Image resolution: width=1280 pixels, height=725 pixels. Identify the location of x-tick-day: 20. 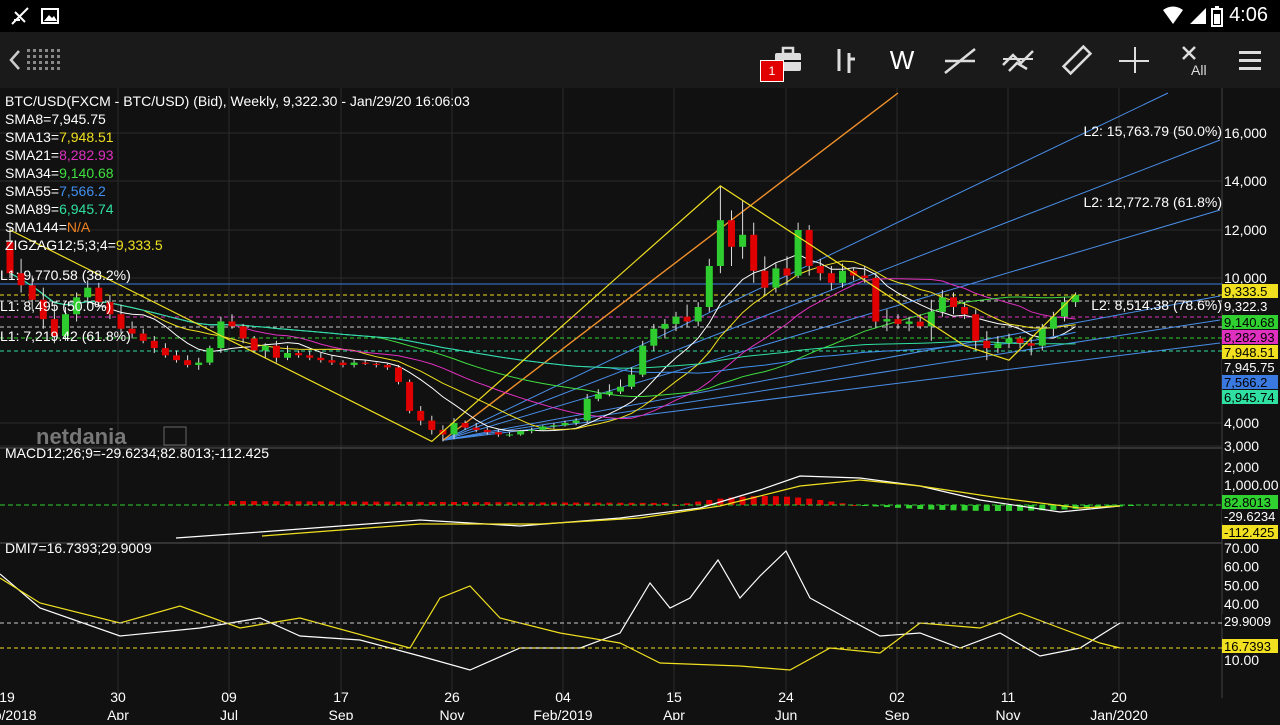
(1119, 697).